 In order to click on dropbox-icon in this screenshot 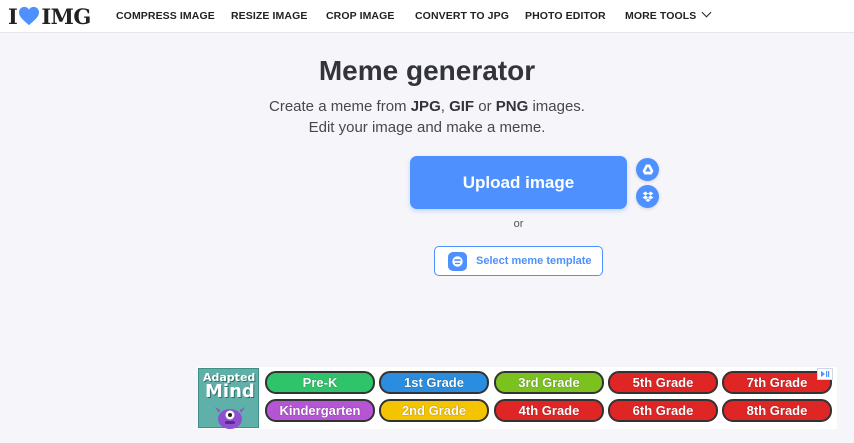, I will do `click(647, 196)`.